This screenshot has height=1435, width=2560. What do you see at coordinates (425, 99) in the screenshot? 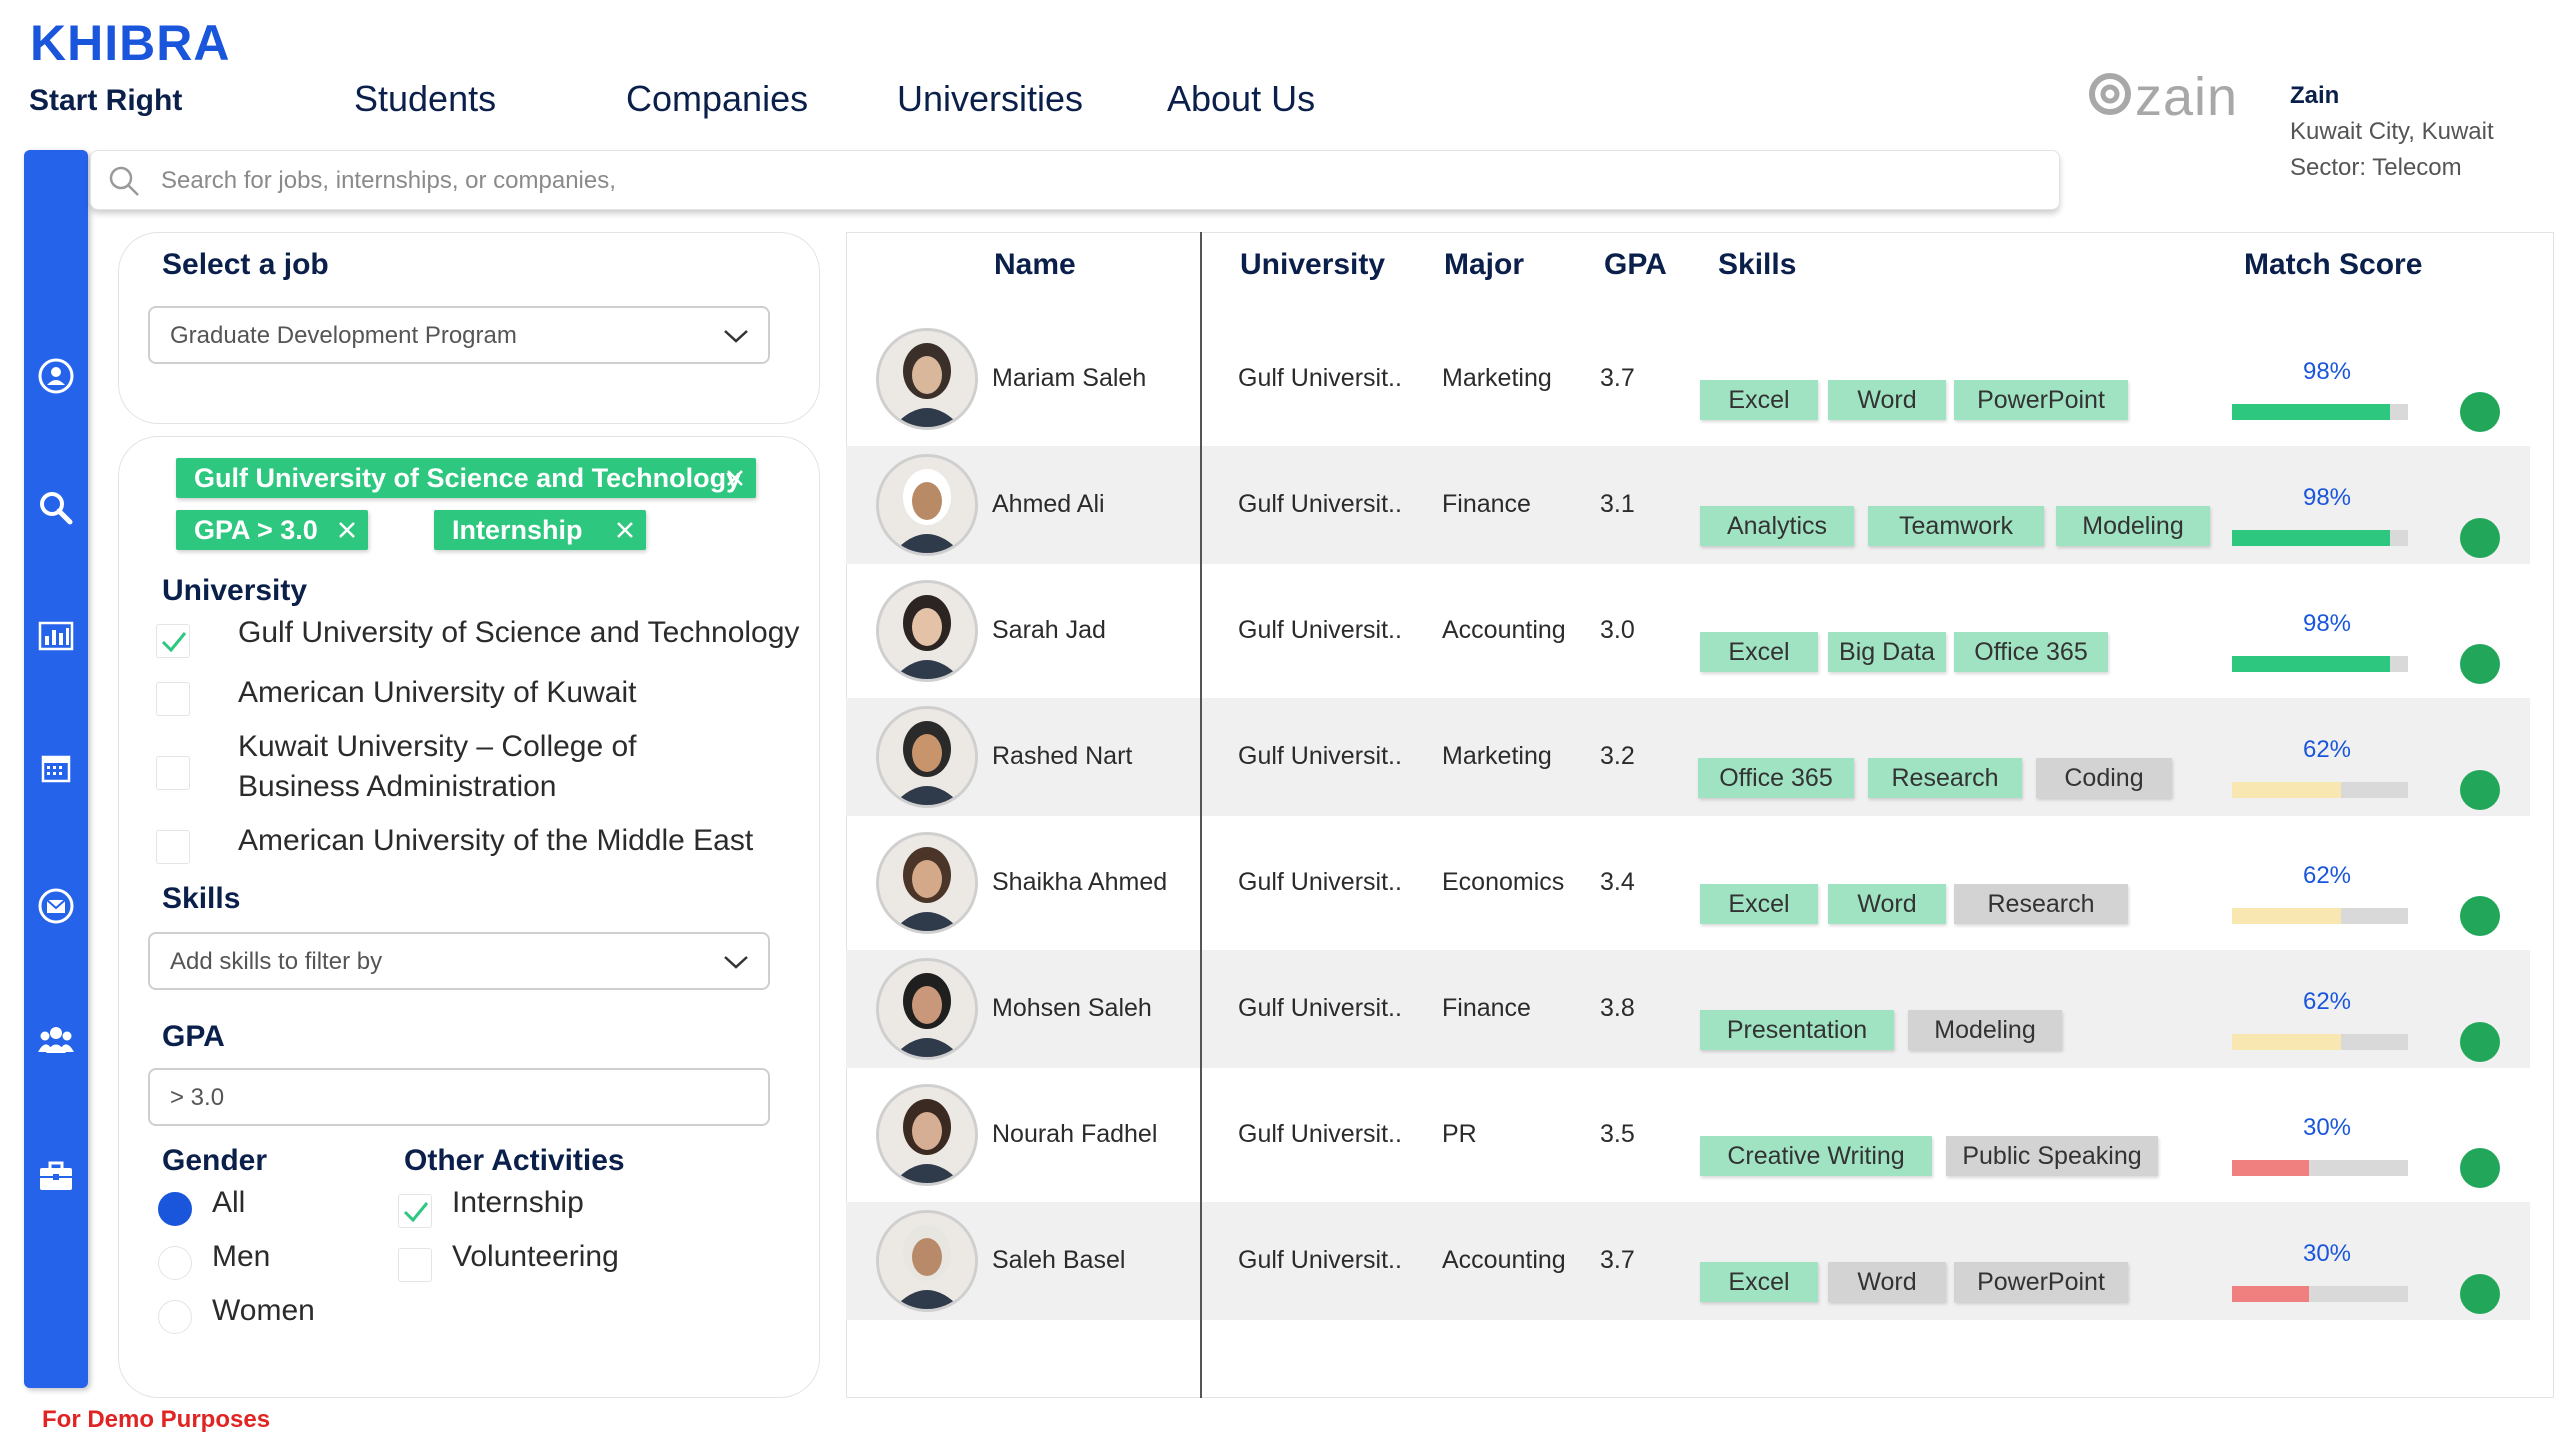
I see `nav-students: Students` at bounding box center [425, 99].